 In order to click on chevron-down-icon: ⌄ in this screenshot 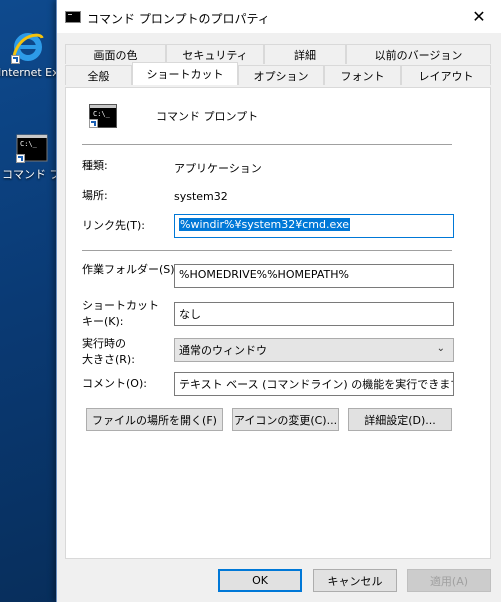, I will do `click(440, 348)`.